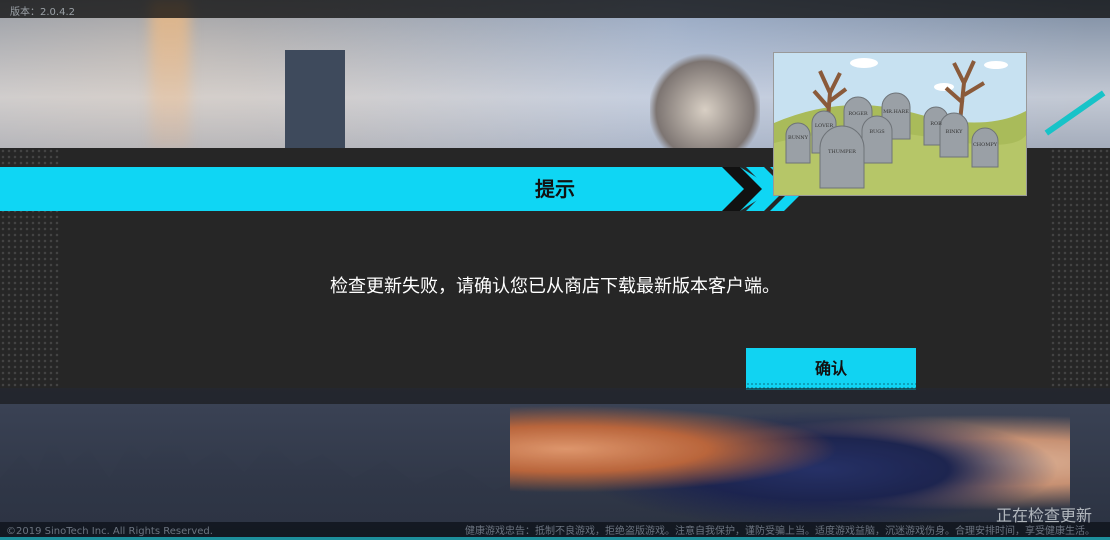  I want to click on copyright-text: ©2019 SinoTech Inc. All Rights Reserved., so click(109, 531).